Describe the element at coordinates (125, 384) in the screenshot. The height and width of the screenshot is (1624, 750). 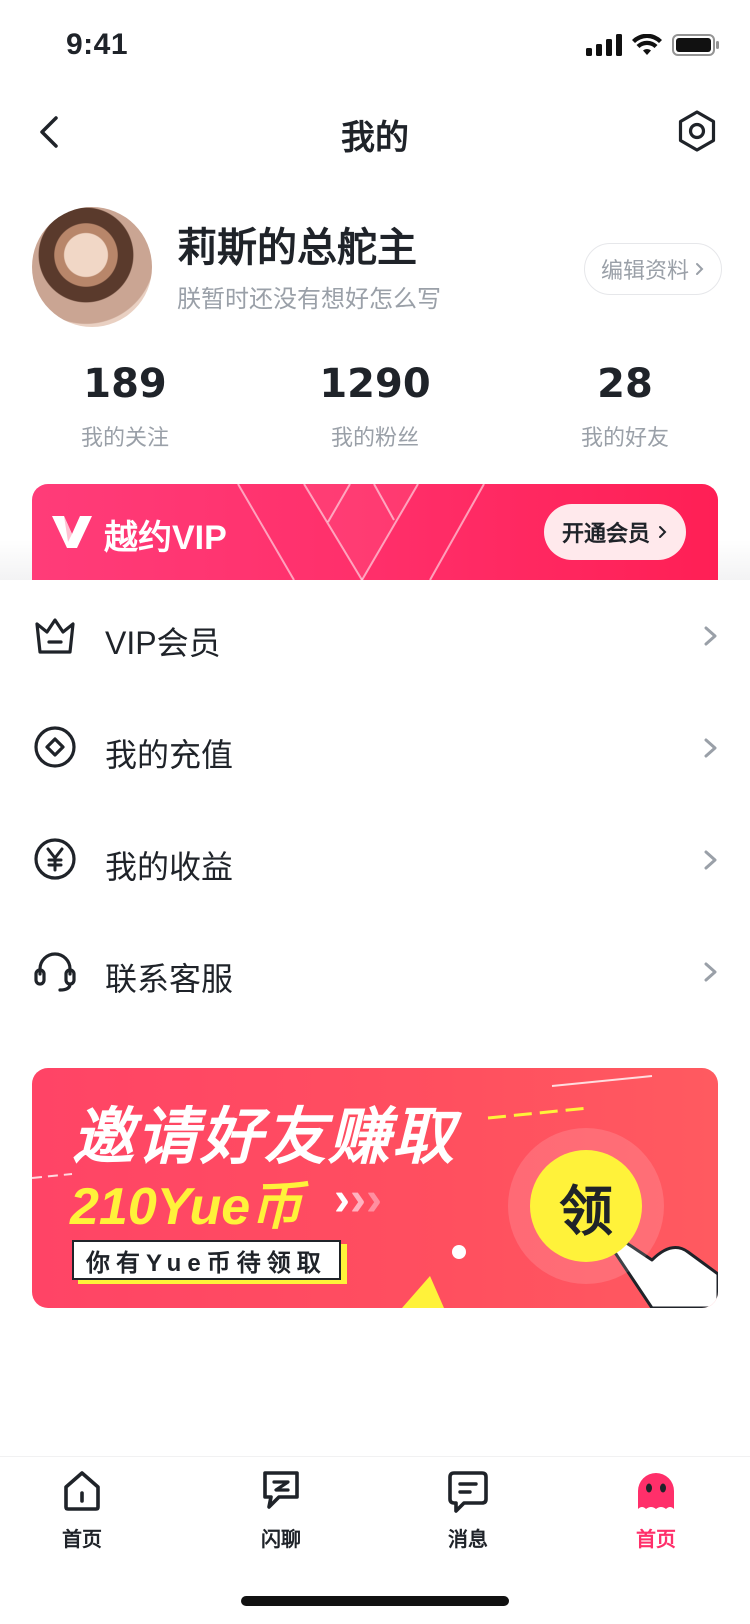
I see `stat-value: 189` at that location.